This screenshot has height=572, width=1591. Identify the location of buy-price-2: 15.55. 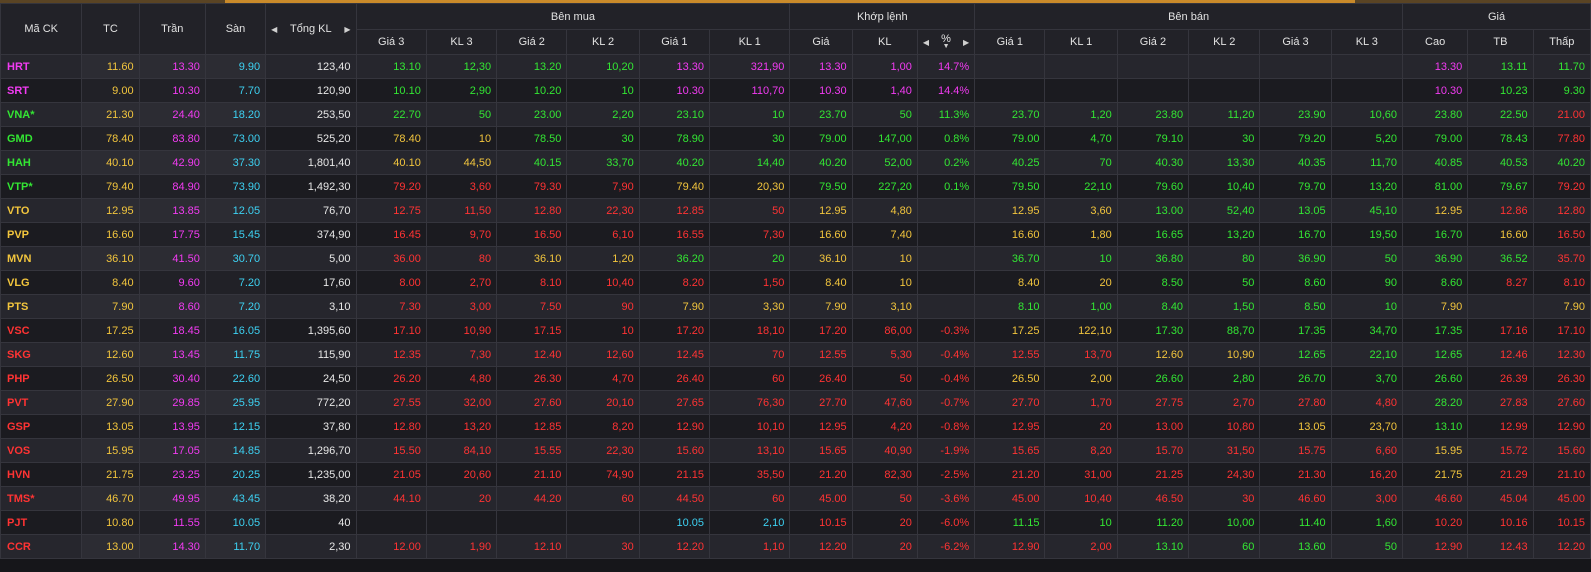
(532, 450).